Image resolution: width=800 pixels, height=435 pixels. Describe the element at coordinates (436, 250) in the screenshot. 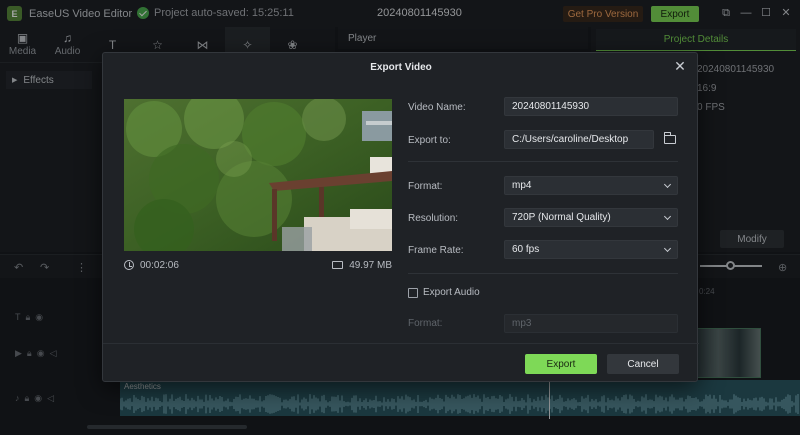

I see `frame-rate-label: Frame Rate:` at that location.